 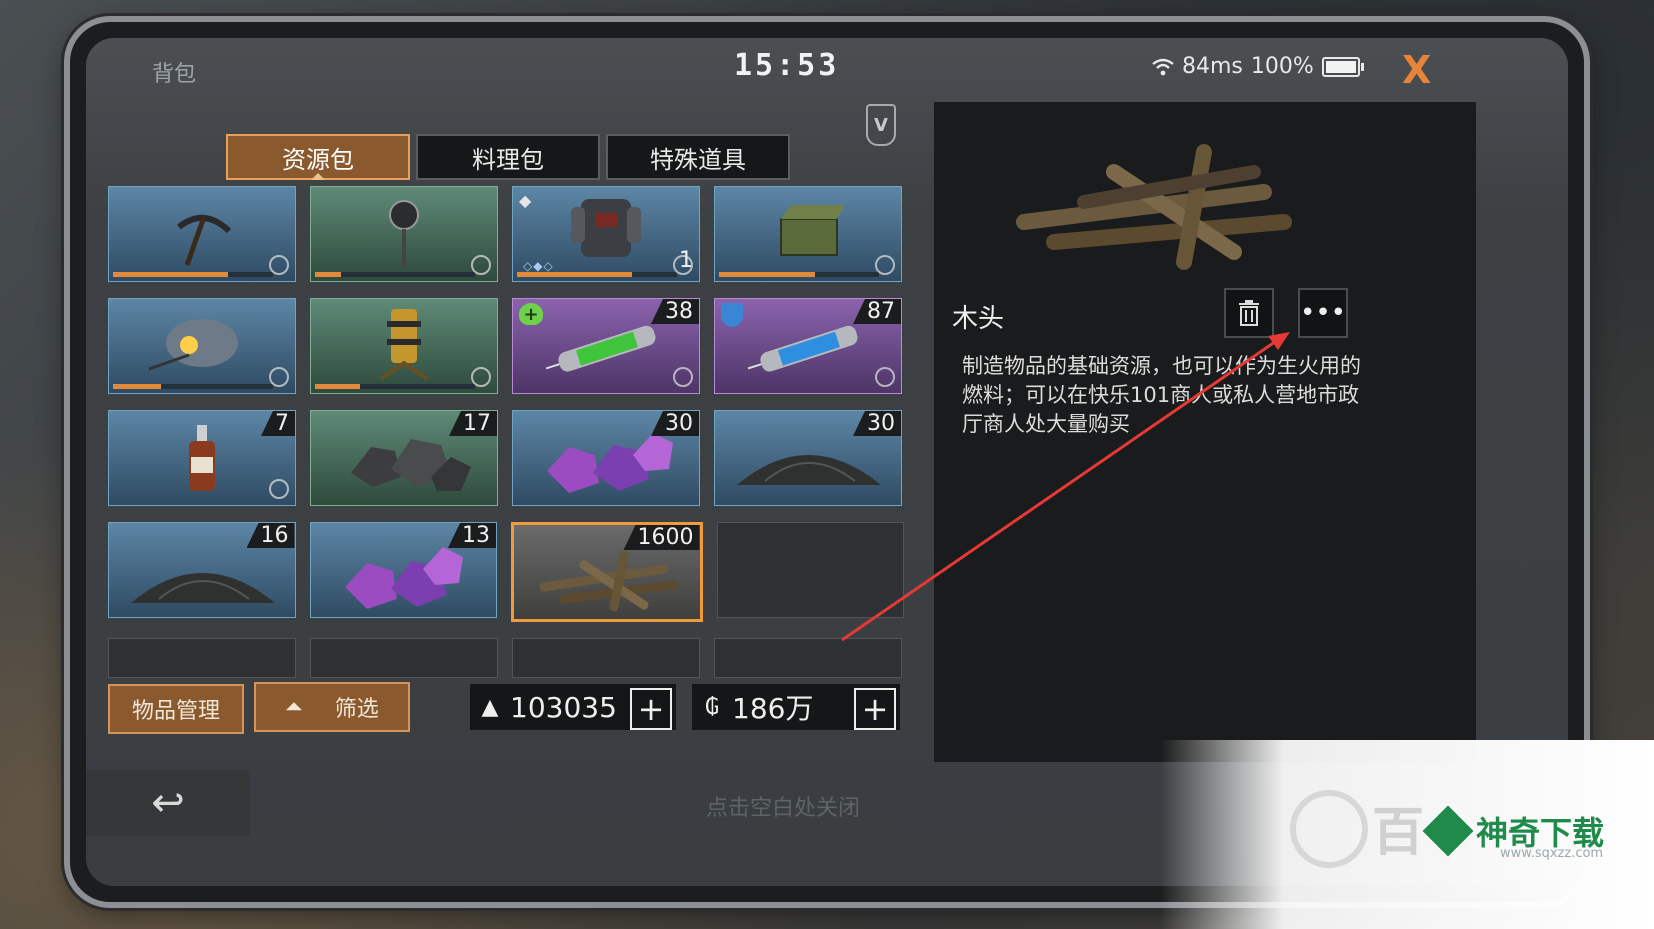 I want to click on rarity-dots: ◇◆◇, so click(x=538, y=266).